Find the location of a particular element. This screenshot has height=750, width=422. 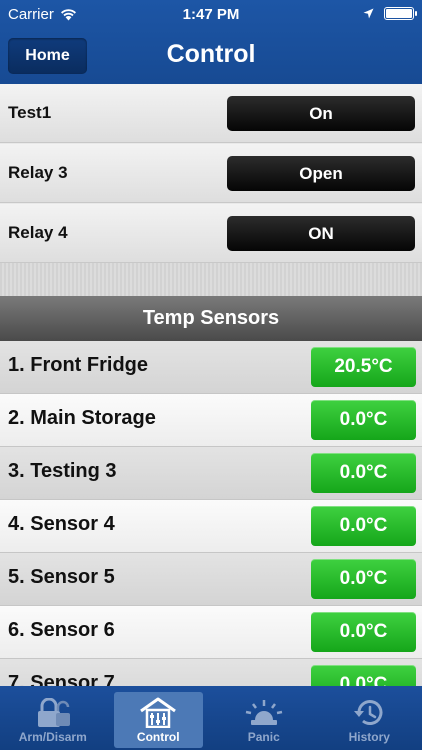

sensor-row: 1. Front Fridge 20.5°C is located at coordinates (211, 367).